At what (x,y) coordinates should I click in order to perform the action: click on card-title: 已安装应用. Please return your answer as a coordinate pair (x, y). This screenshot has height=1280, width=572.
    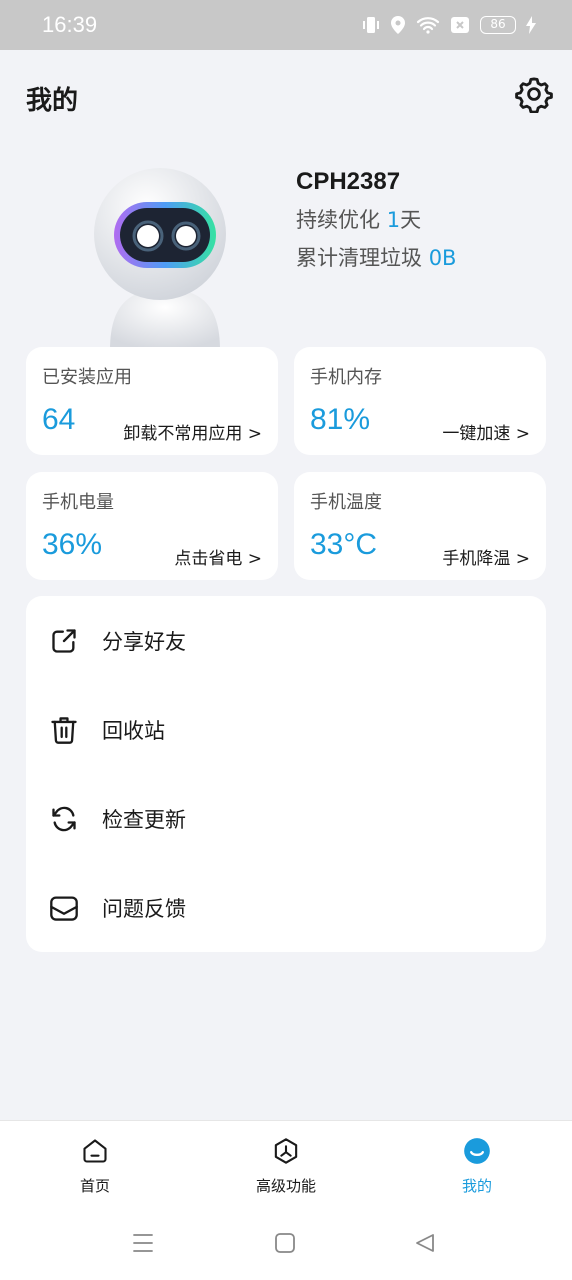
    Looking at the image, I should click on (87, 377).